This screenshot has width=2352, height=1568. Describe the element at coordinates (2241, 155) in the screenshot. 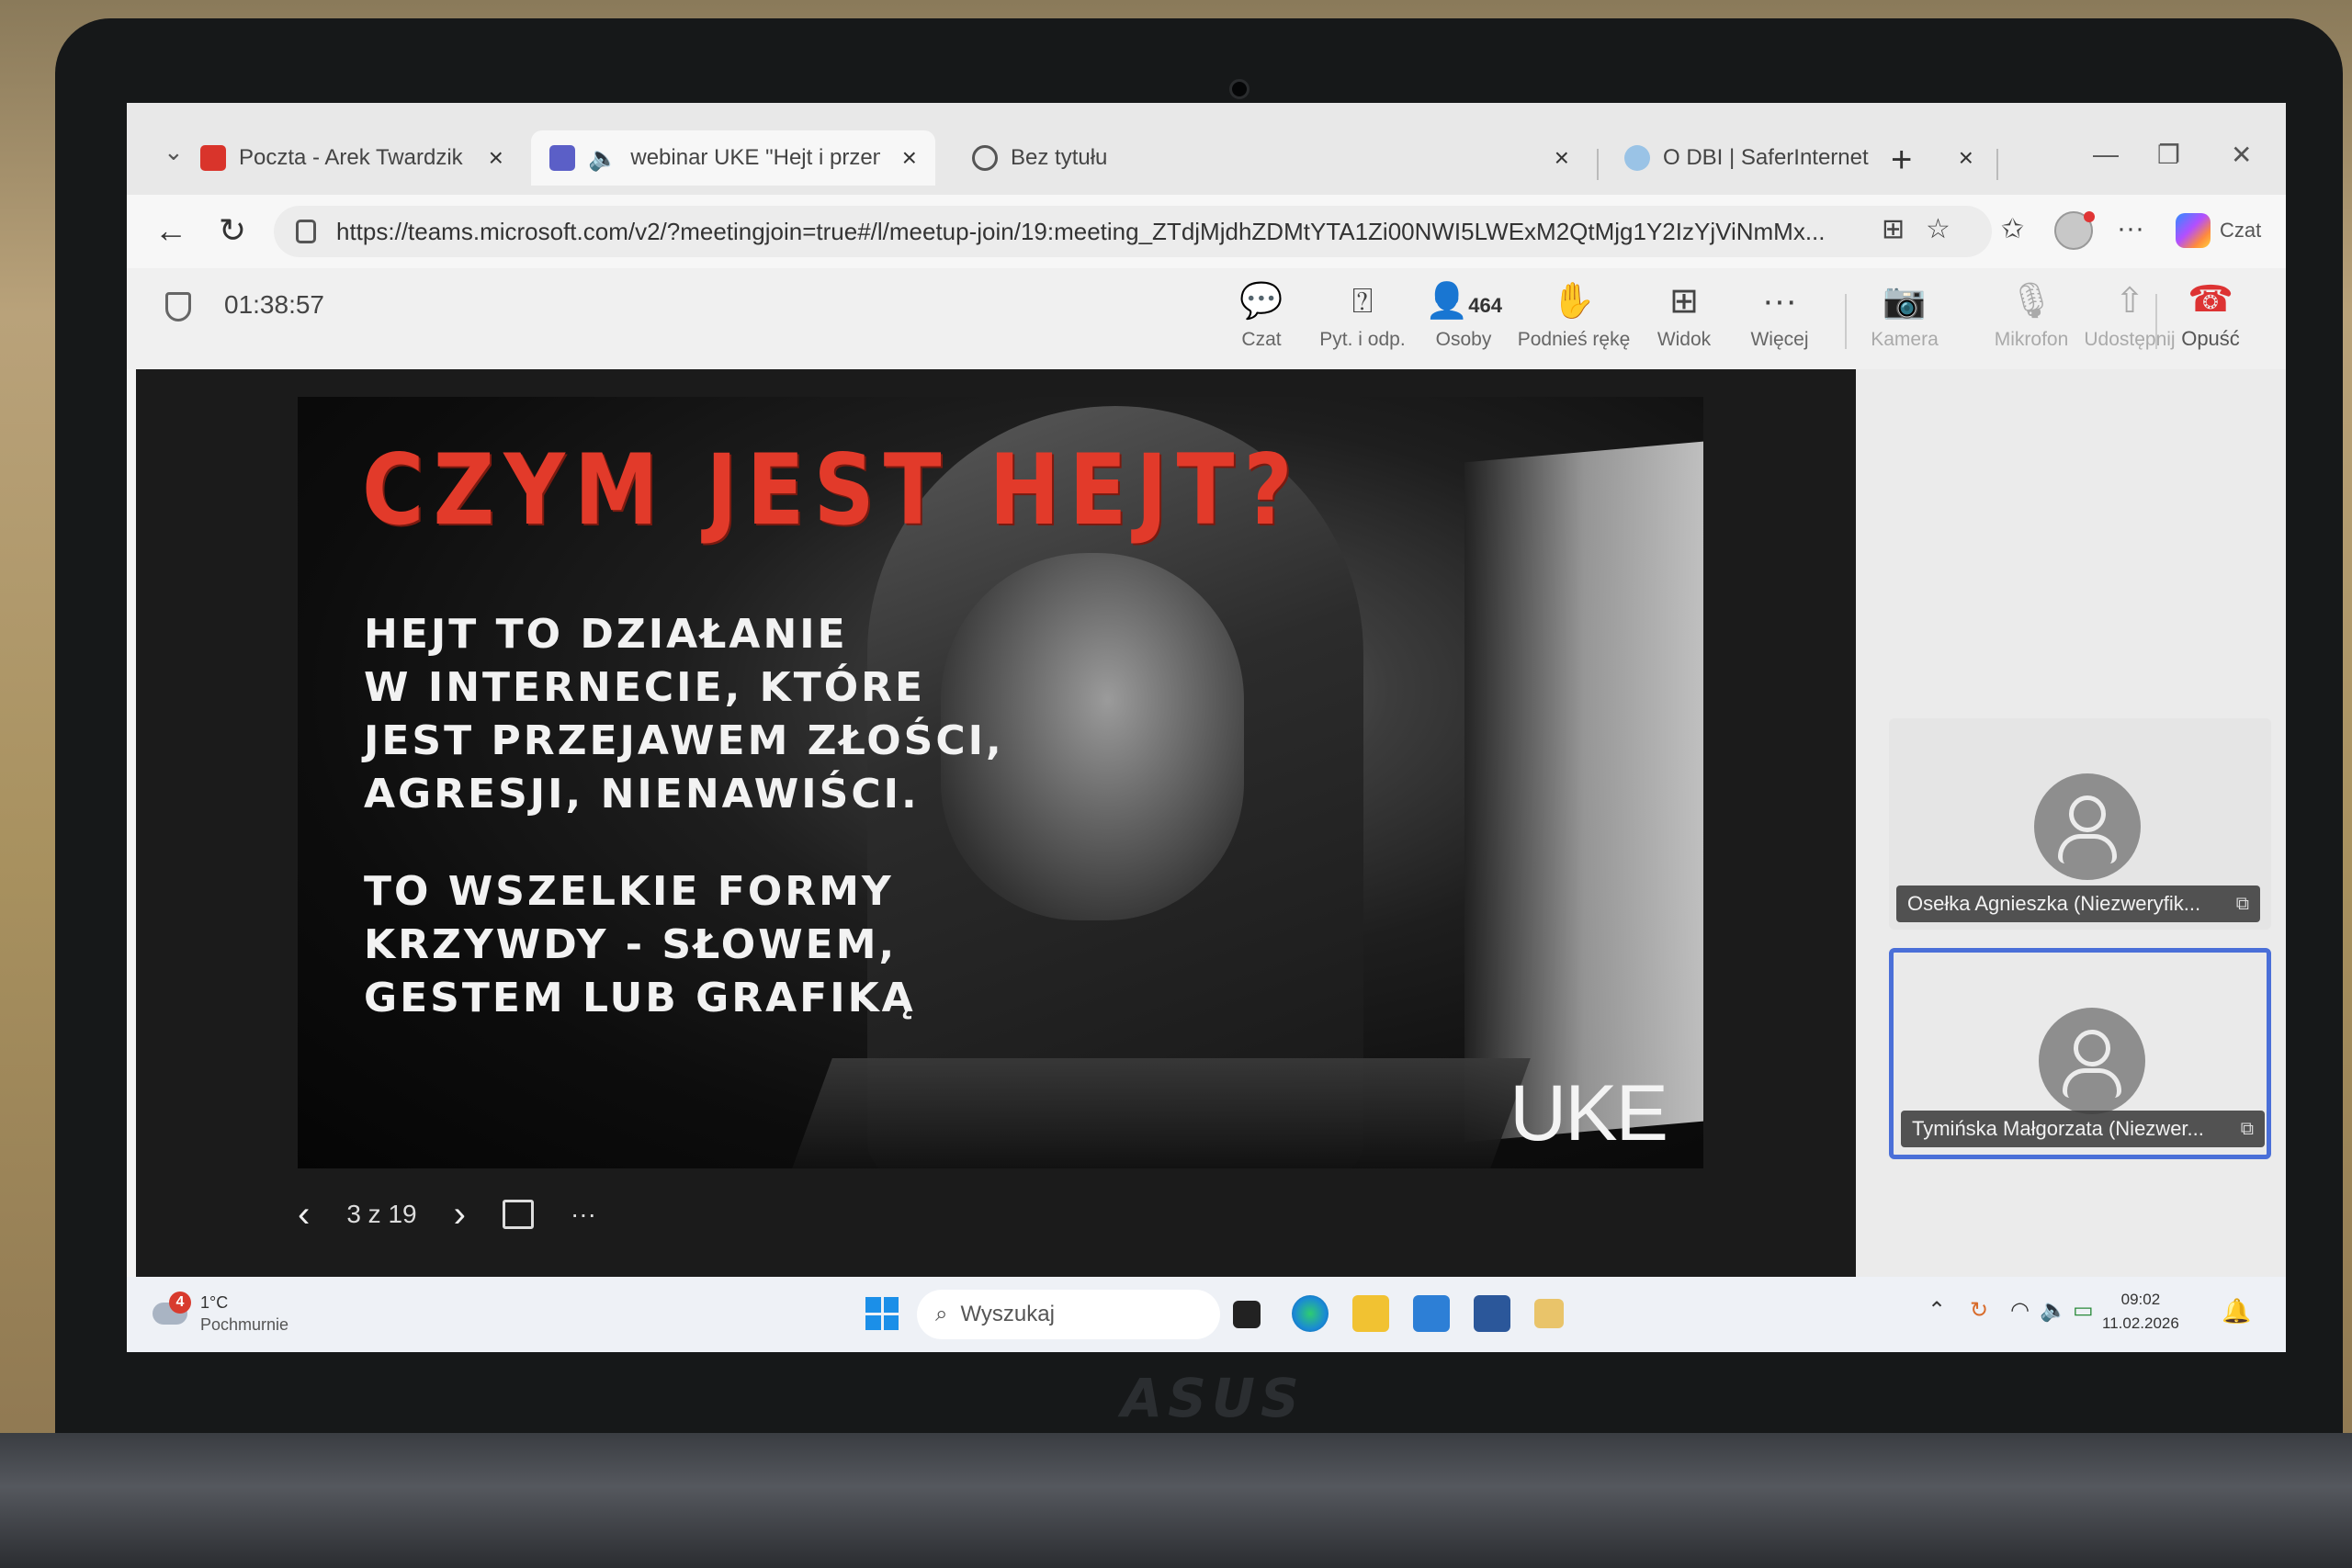

I see `window-close-icon: ✕` at that location.